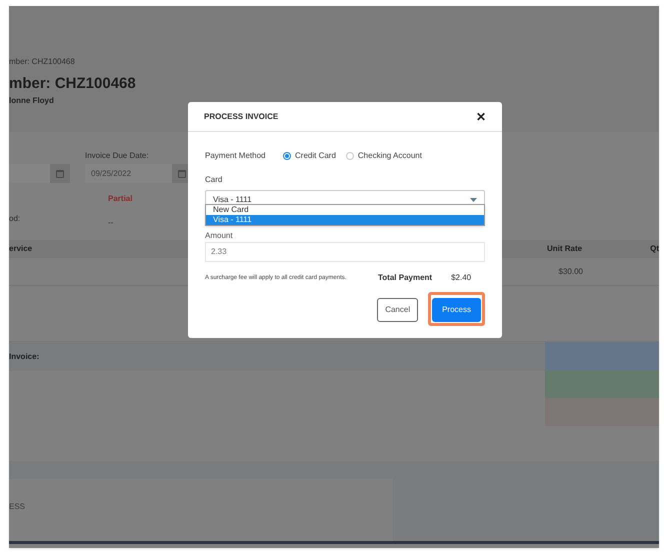 Image resolution: width=668 pixels, height=553 pixels. Describe the element at coordinates (117, 156) in the screenshot. I see `due-date-label: Invoice Due Date:` at that location.